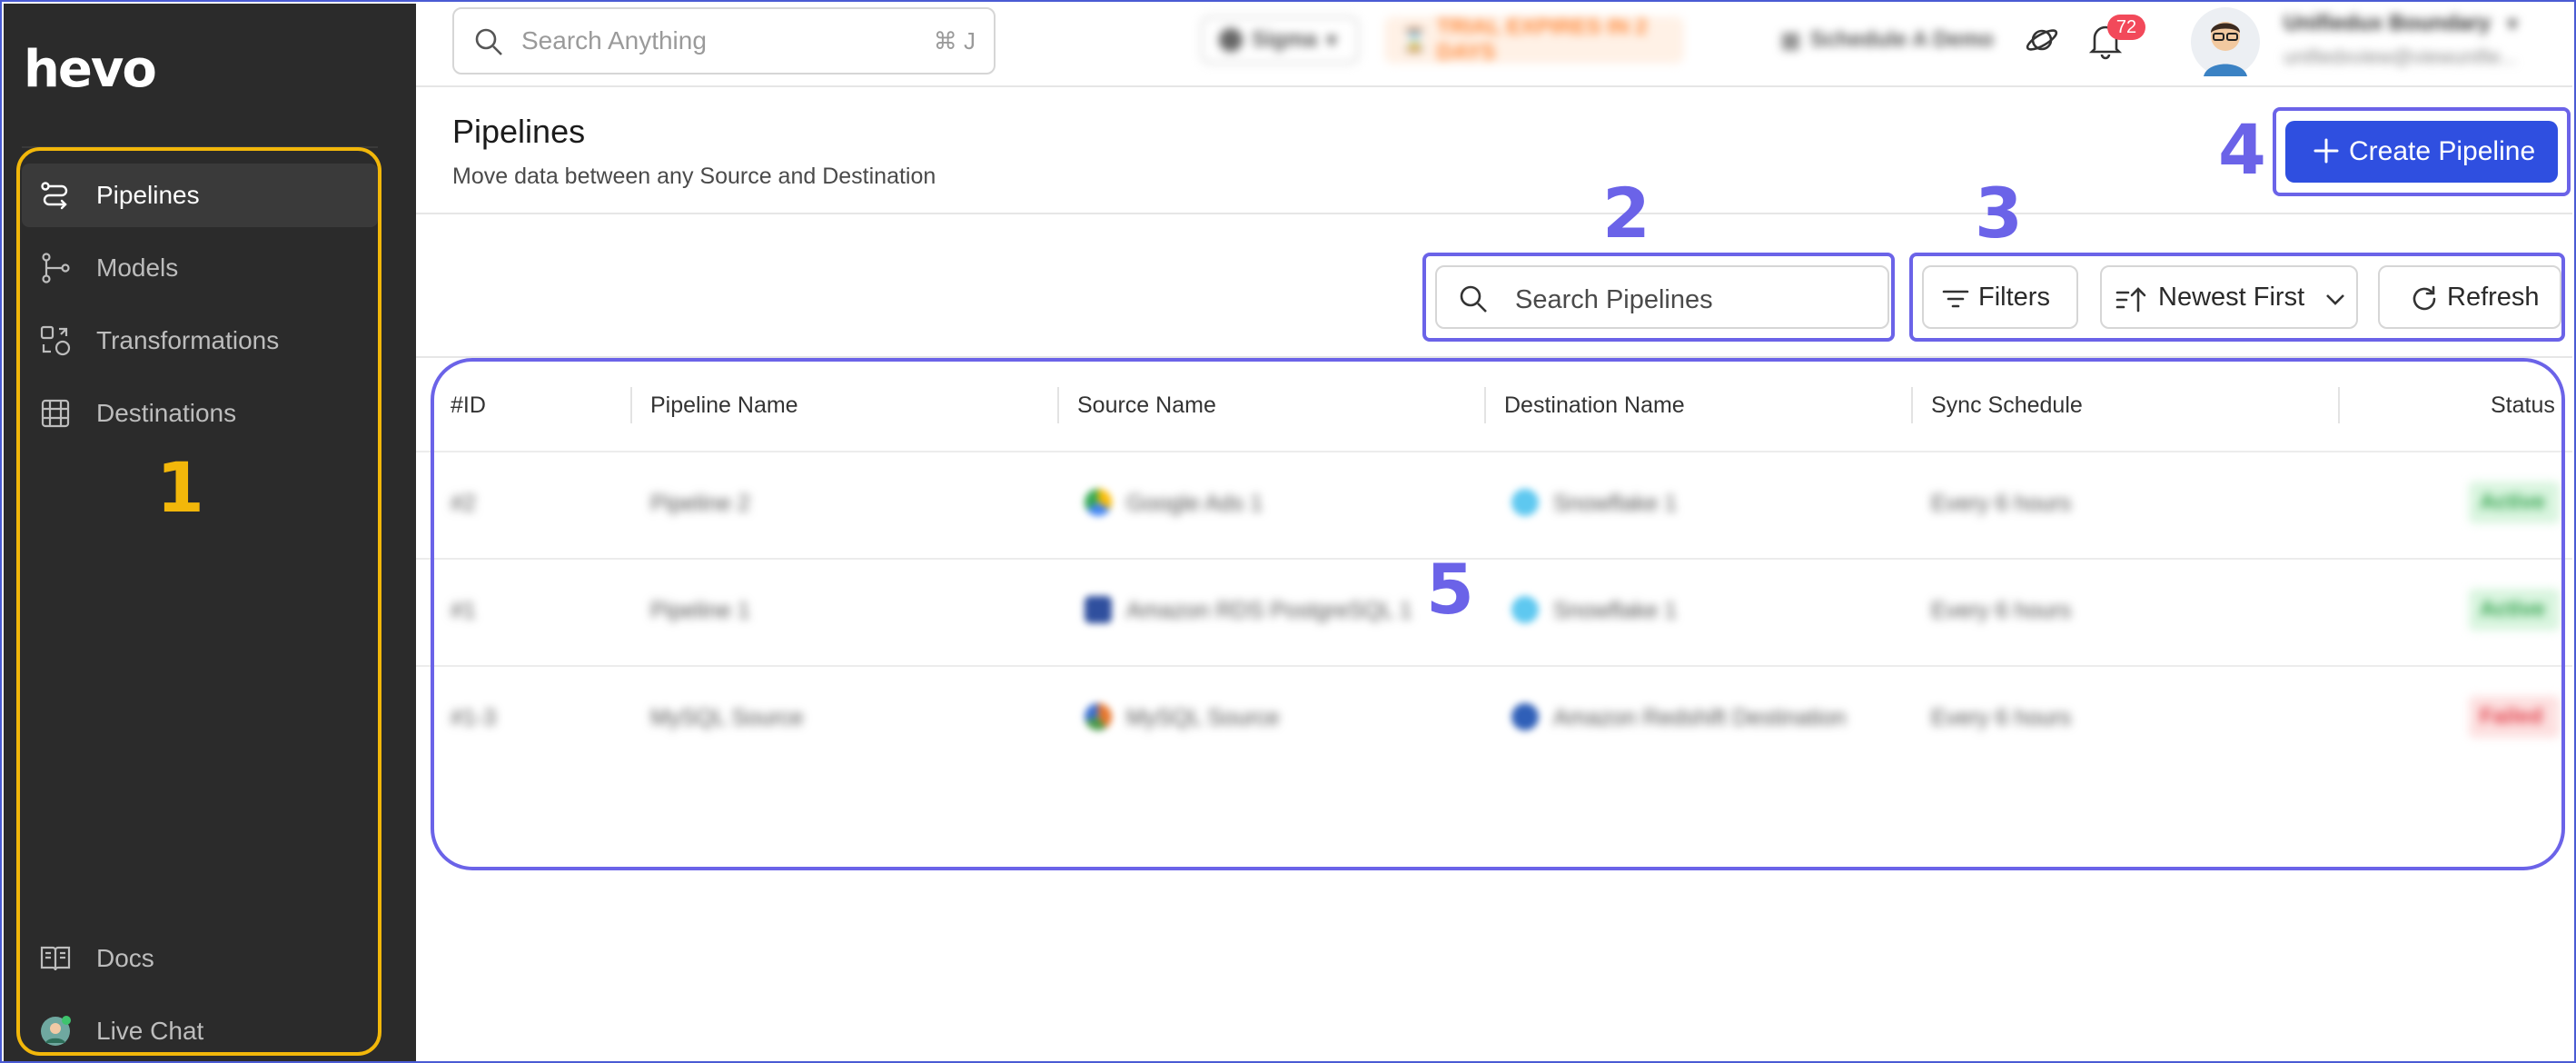  What do you see at coordinates (198, 601) in the screenshot?
I see `annotation-box-sidebar` at bounding box center [198, 601].